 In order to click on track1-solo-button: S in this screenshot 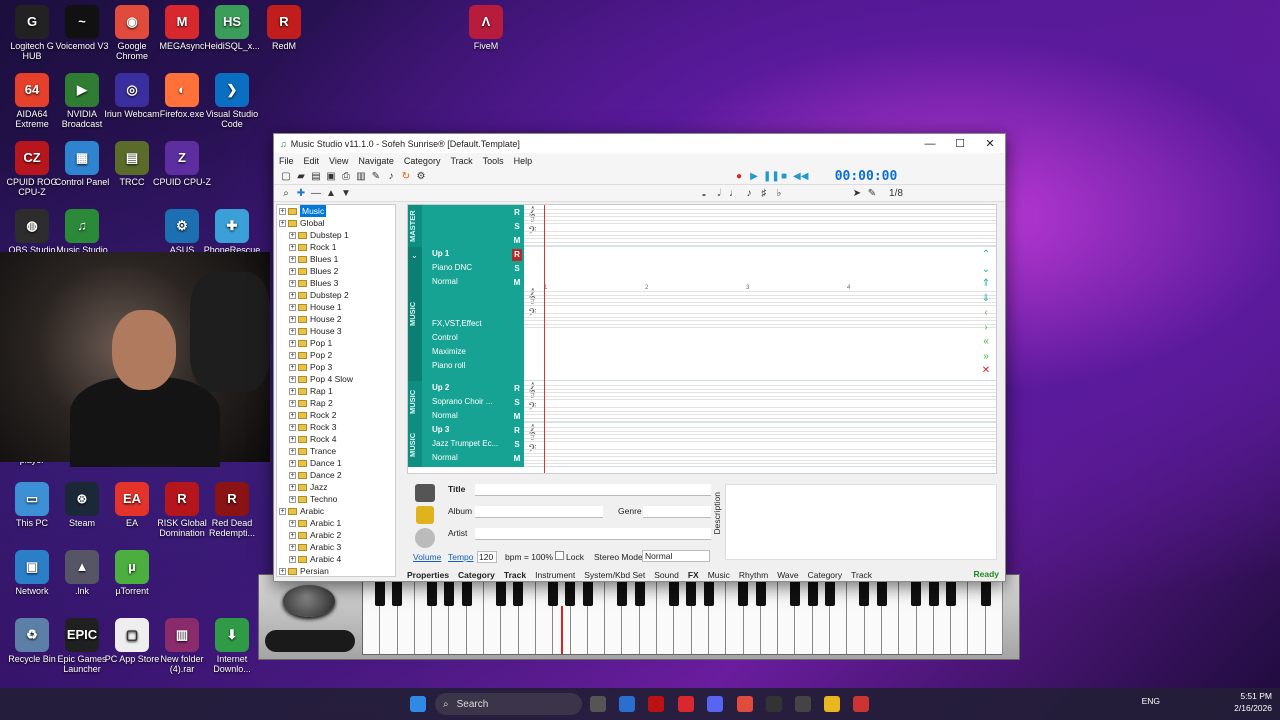, I will do `click(517, 269)`.